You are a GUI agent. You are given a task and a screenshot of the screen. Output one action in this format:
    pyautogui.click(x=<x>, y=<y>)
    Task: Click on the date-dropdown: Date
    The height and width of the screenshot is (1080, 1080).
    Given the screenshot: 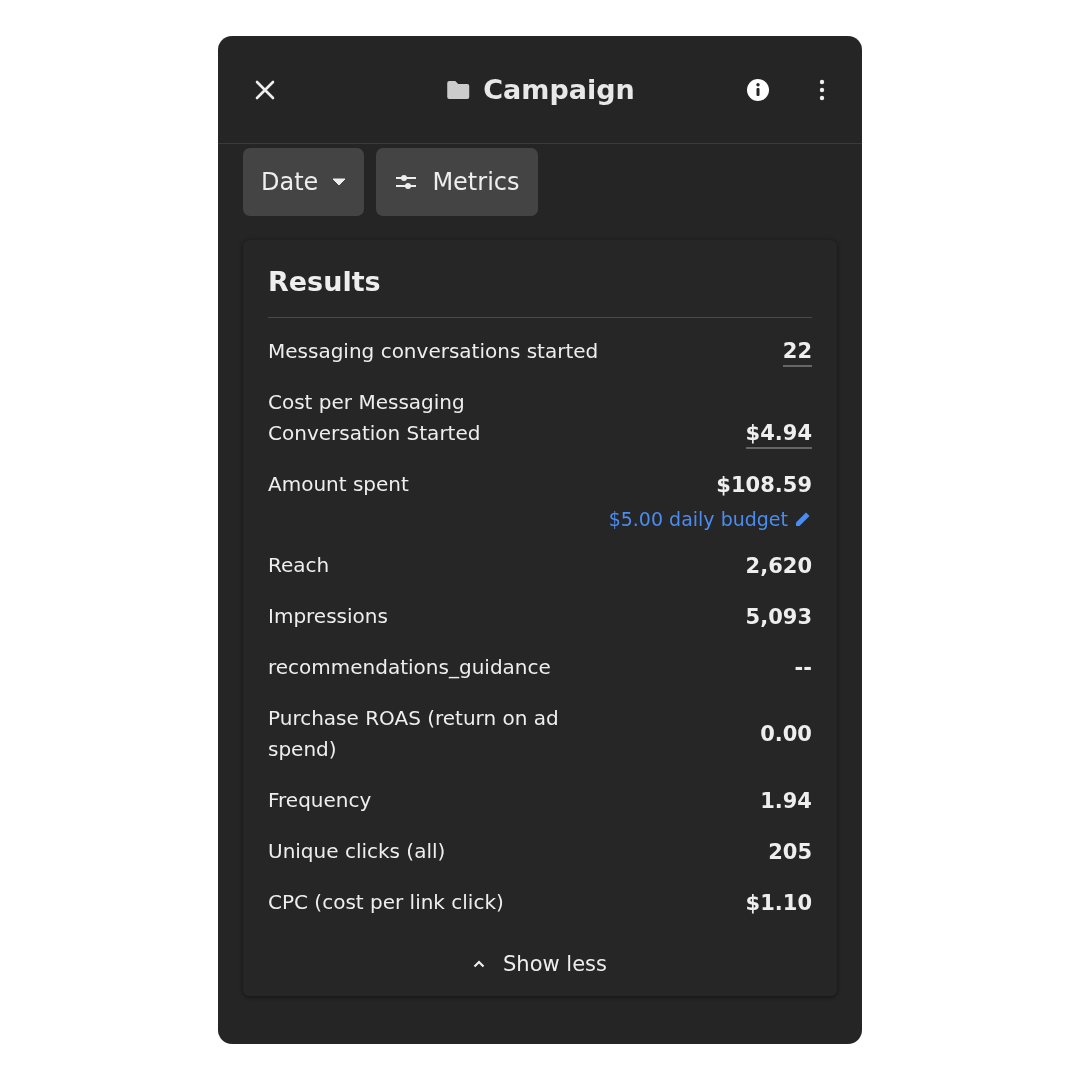 What is the action you would take?
    pyautogui.click(x=304, y=182)
    